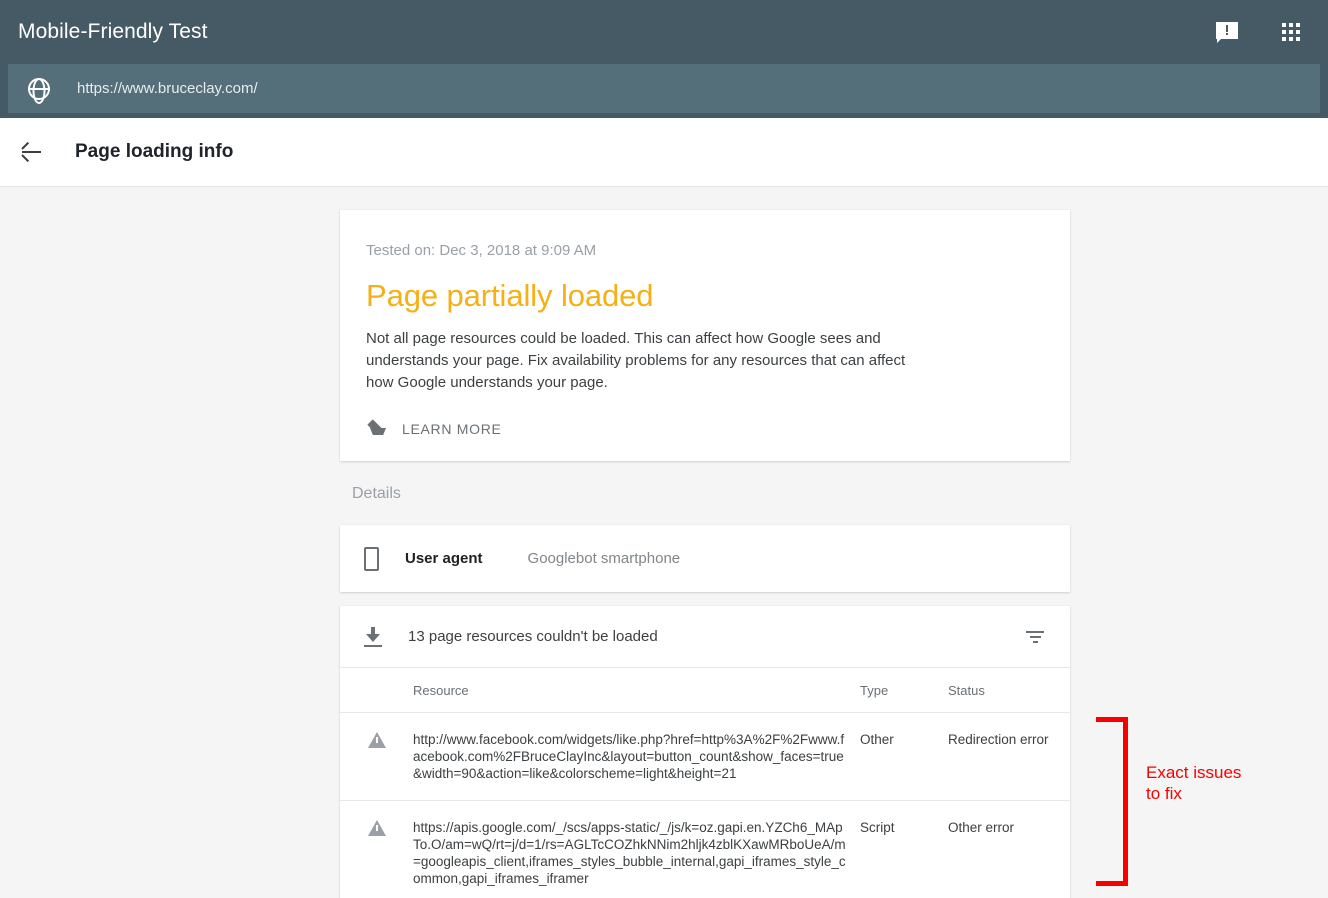 This screenshot has height=898, width=1328. I want to click on learn-more-link: LEARN MORE, so click(434, 429).